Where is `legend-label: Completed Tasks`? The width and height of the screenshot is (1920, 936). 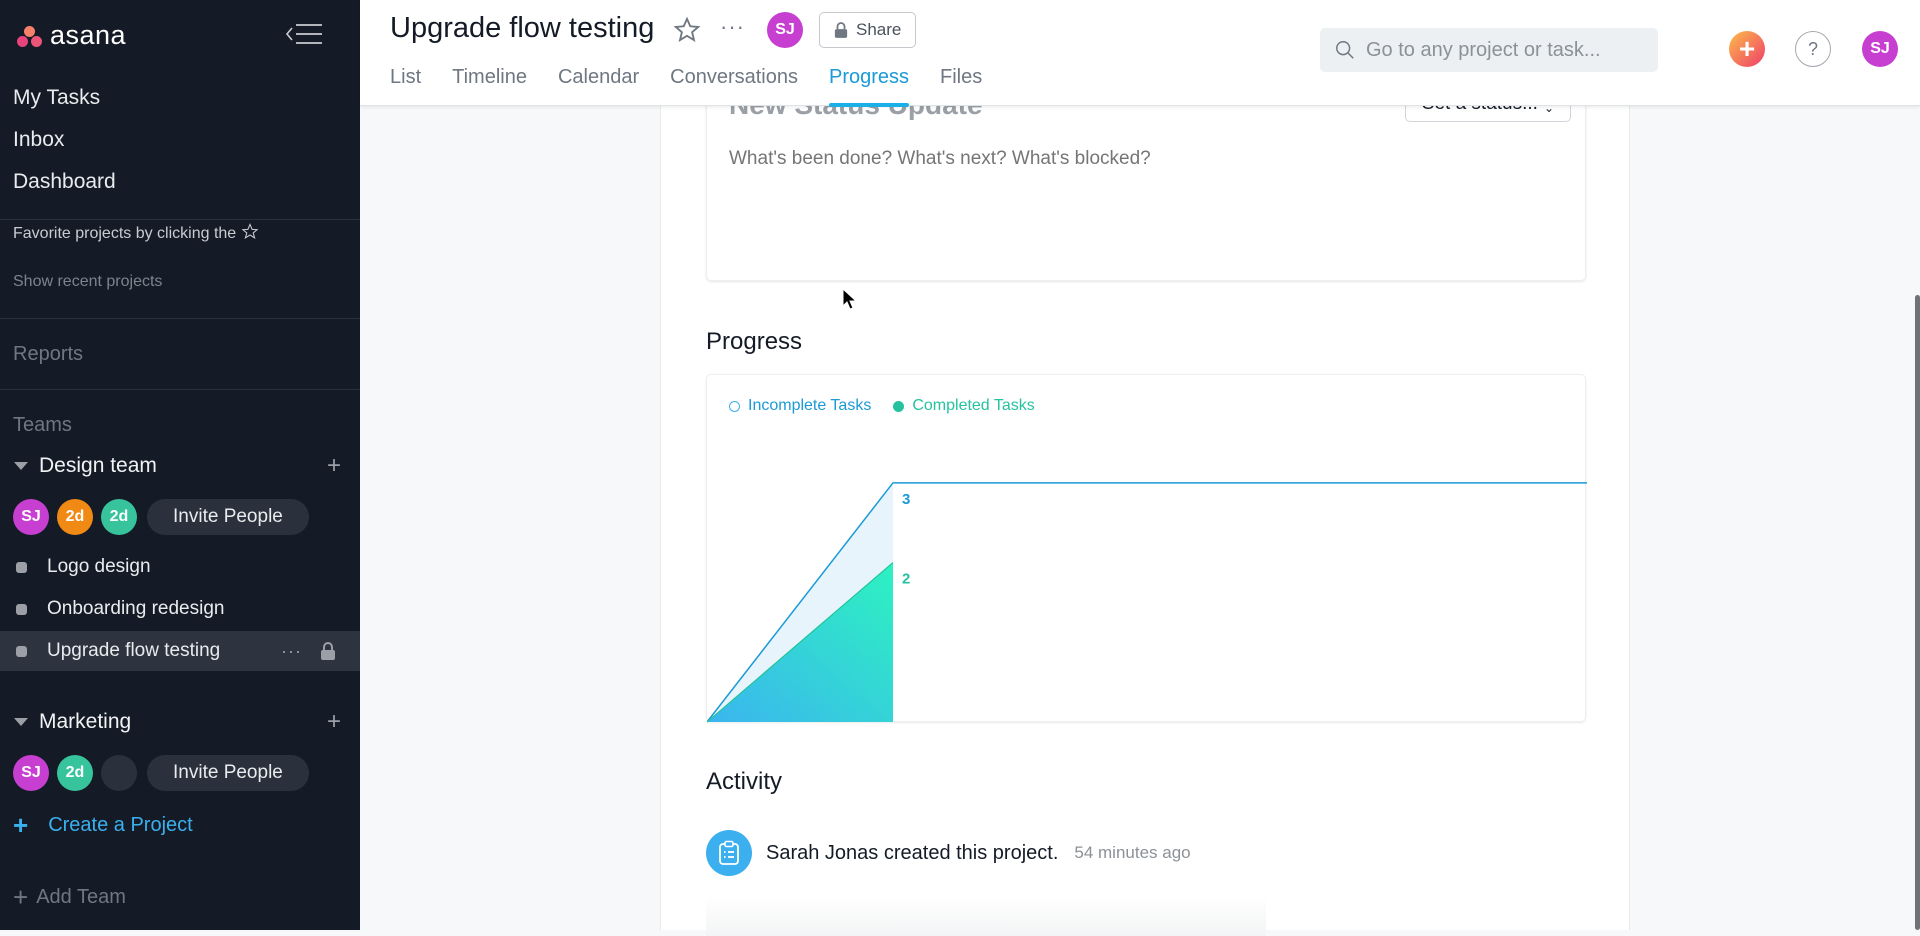
legend-label: Completed Tasks is located at coordinates (973, 405).